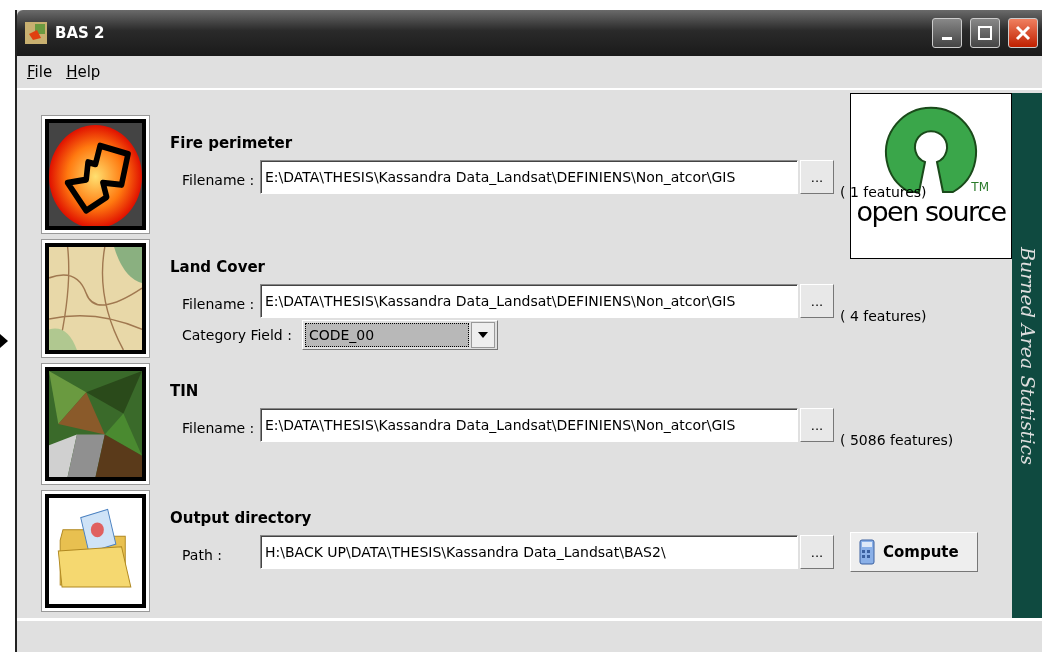  I want to click on minimize-button, so click(947, 33).